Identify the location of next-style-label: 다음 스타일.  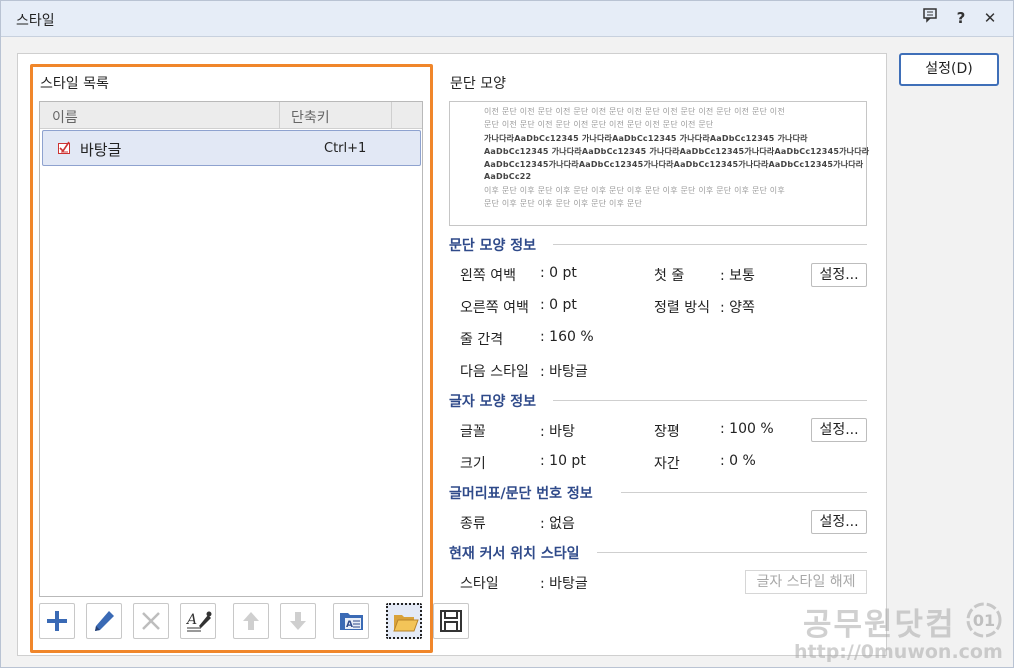
(494, 372).